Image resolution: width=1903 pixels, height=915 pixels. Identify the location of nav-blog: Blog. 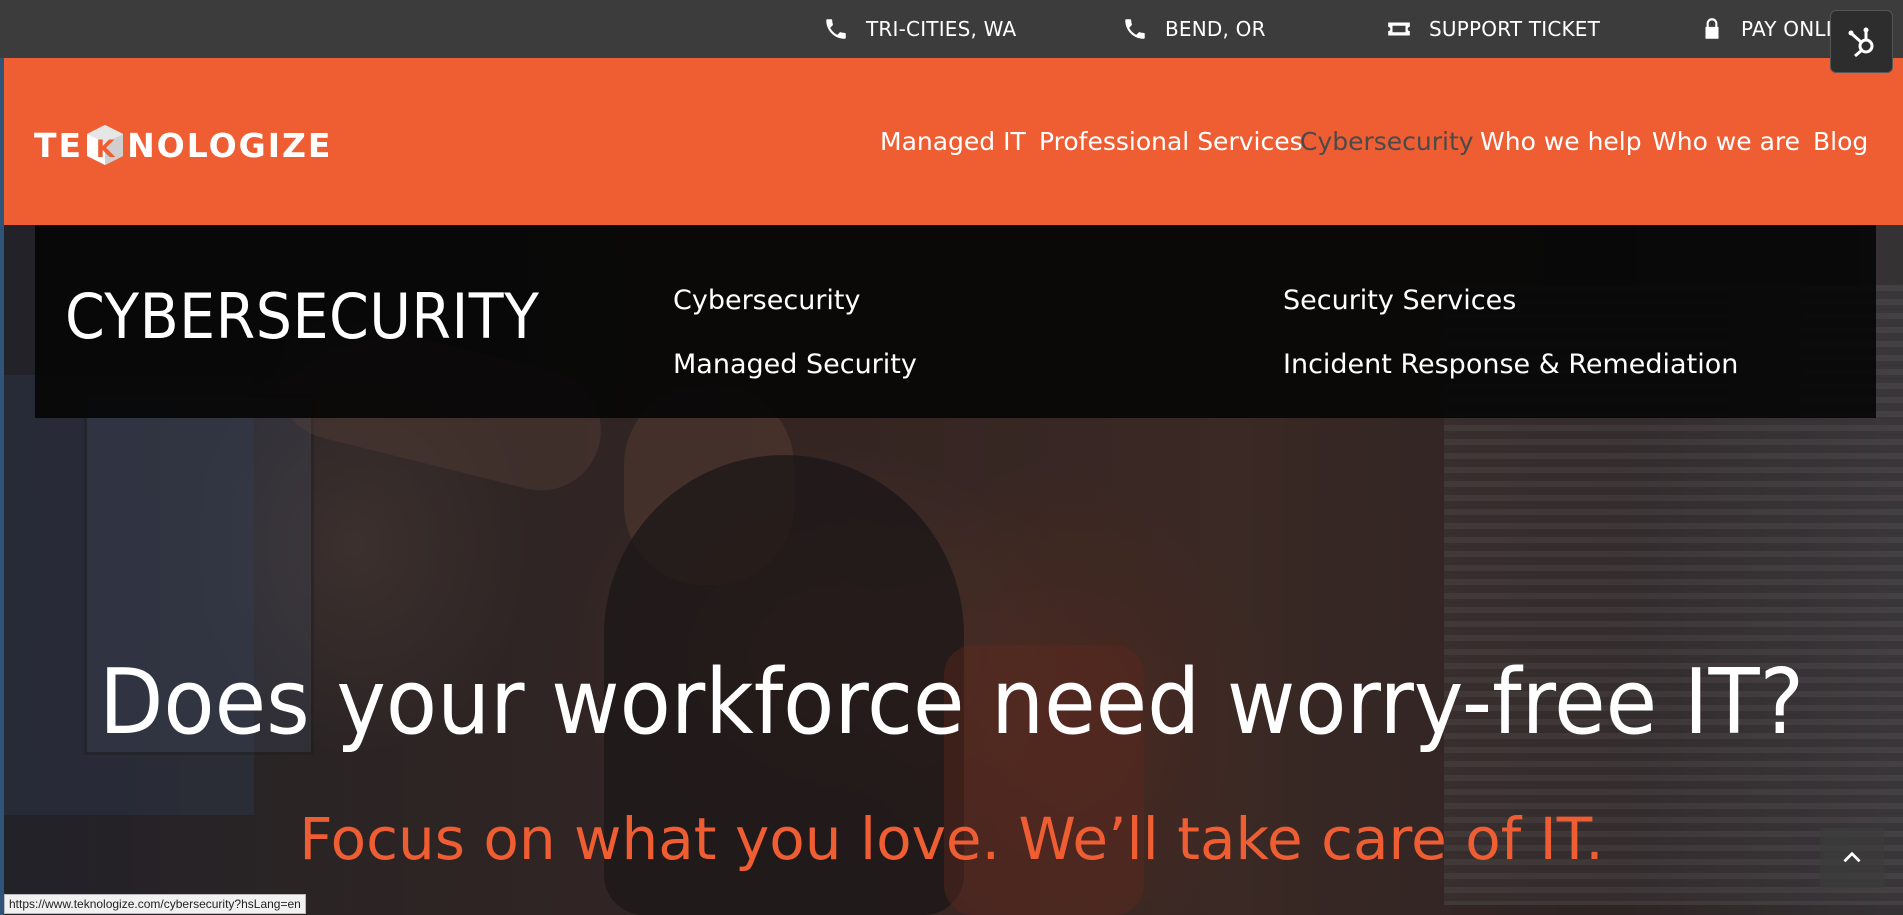
(1840, 141).